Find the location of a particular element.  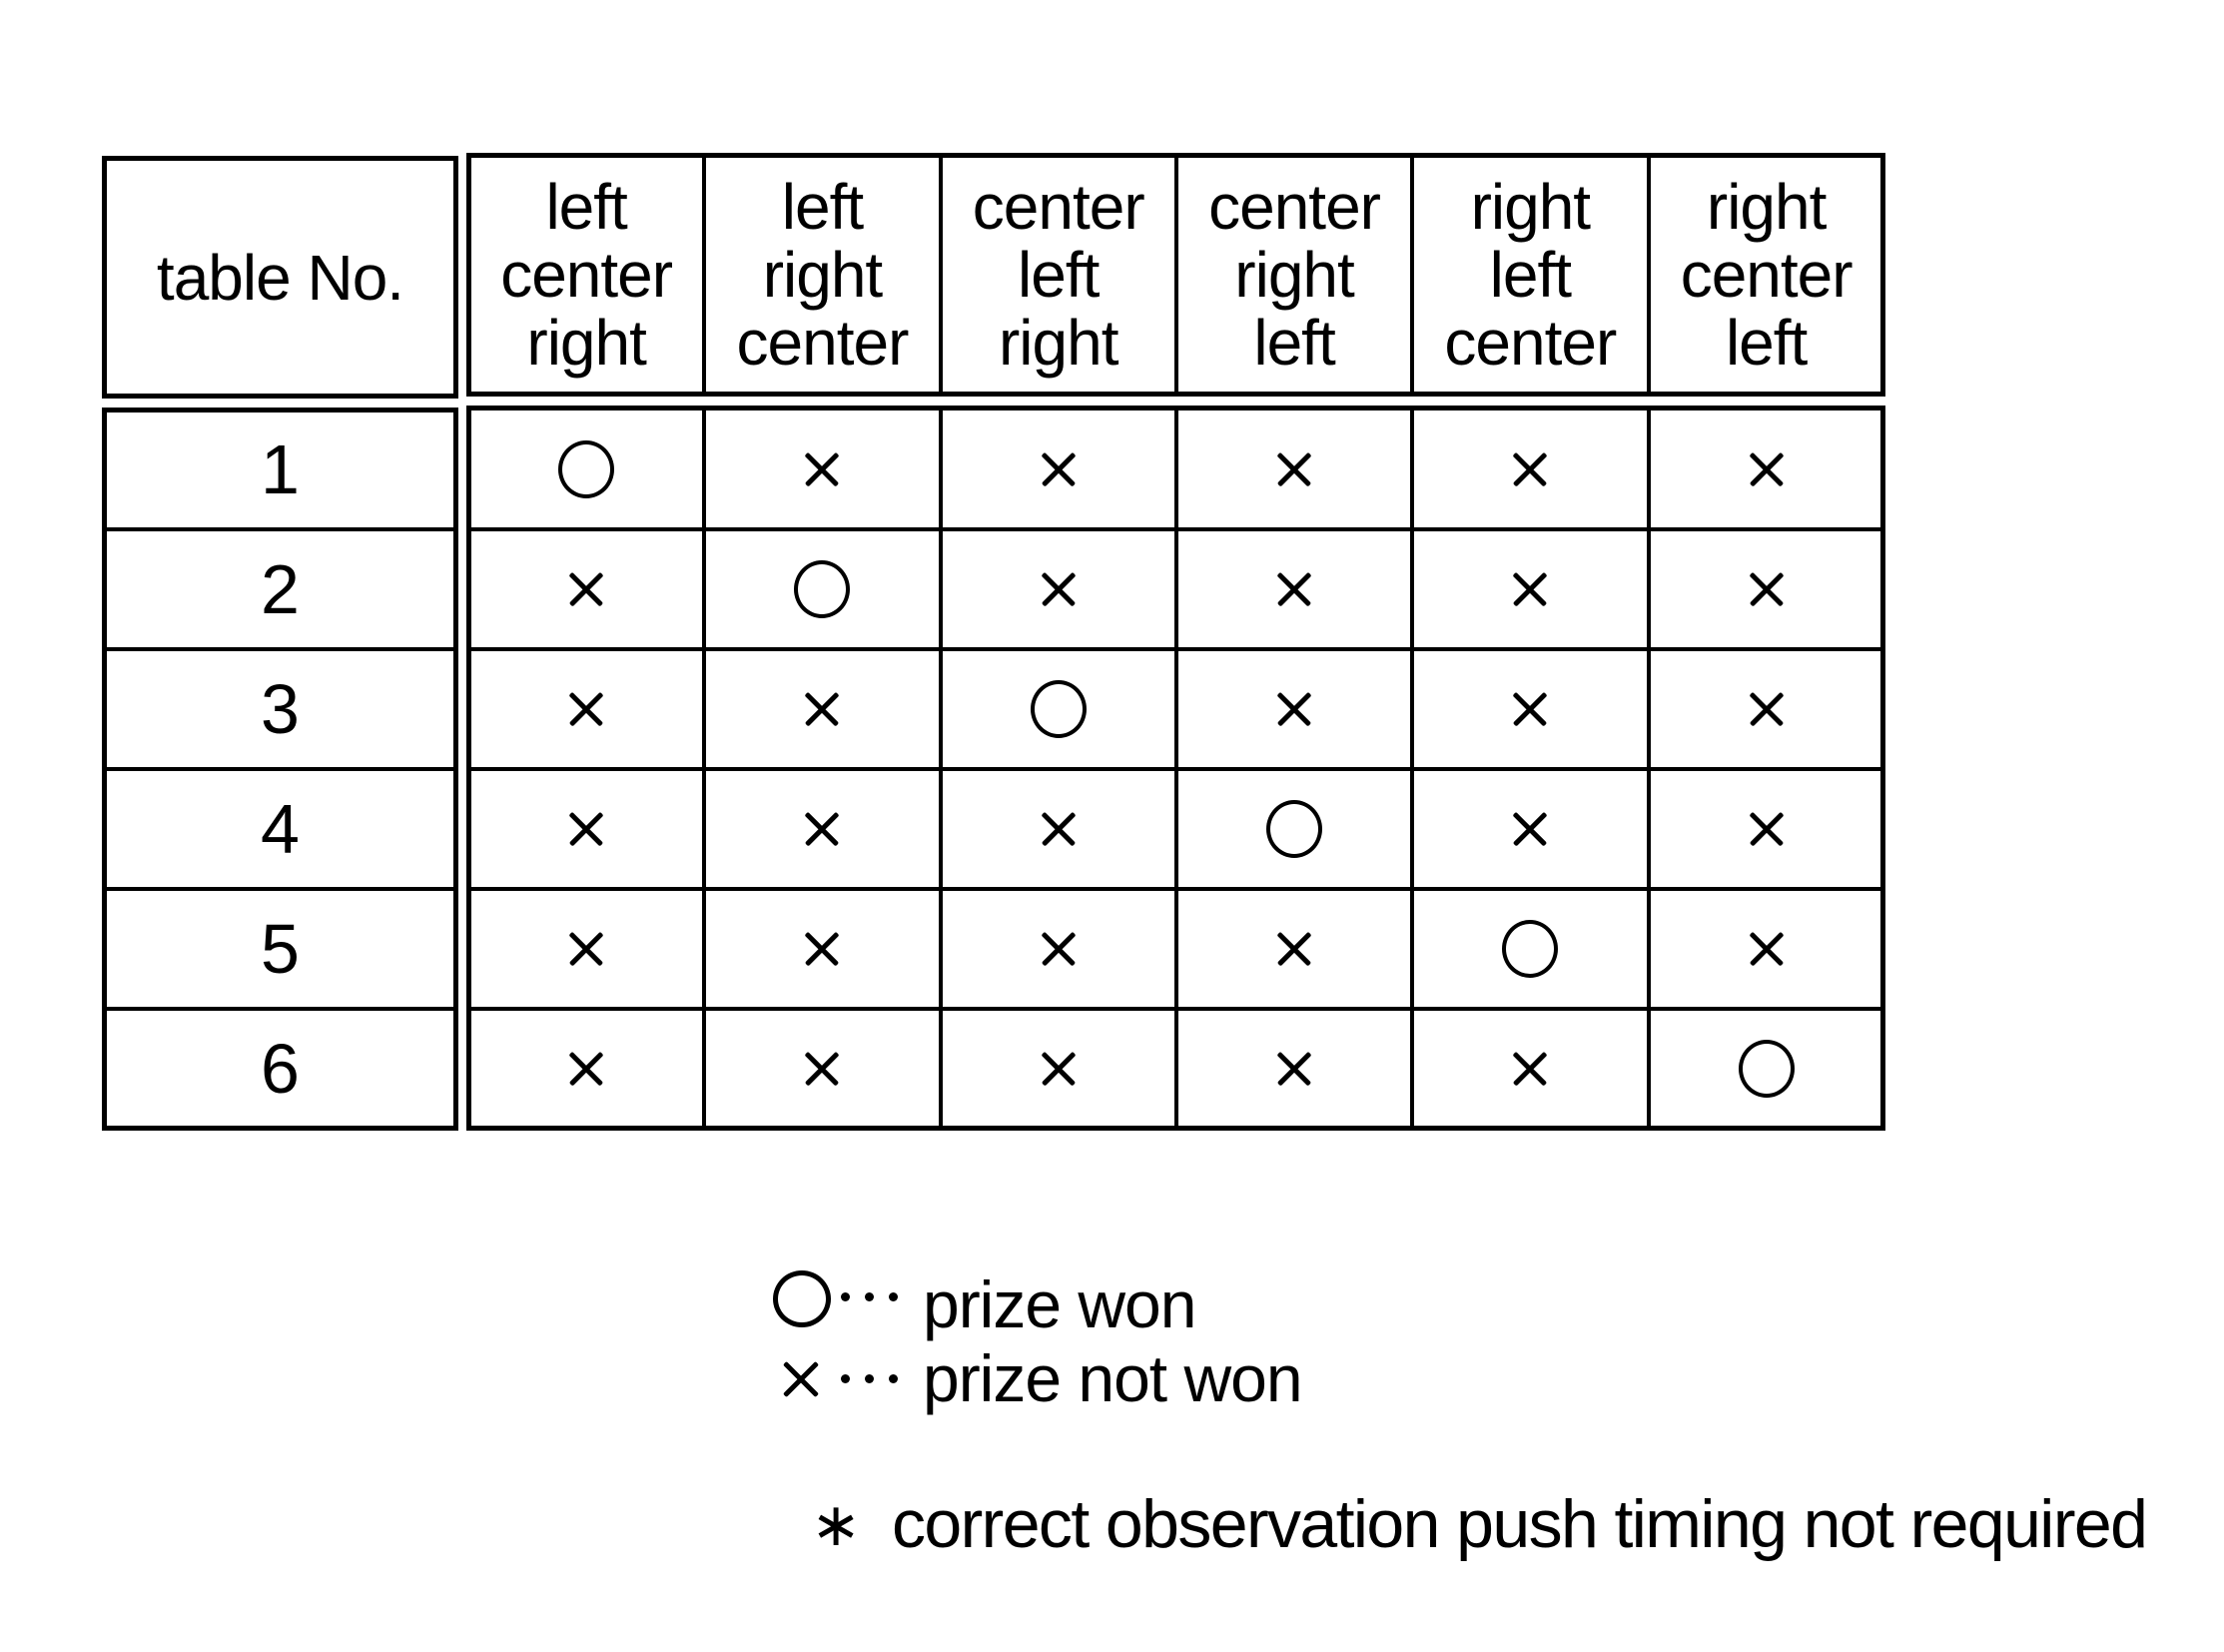

column-header-label: right center left is located at coordinates (1766, 275).